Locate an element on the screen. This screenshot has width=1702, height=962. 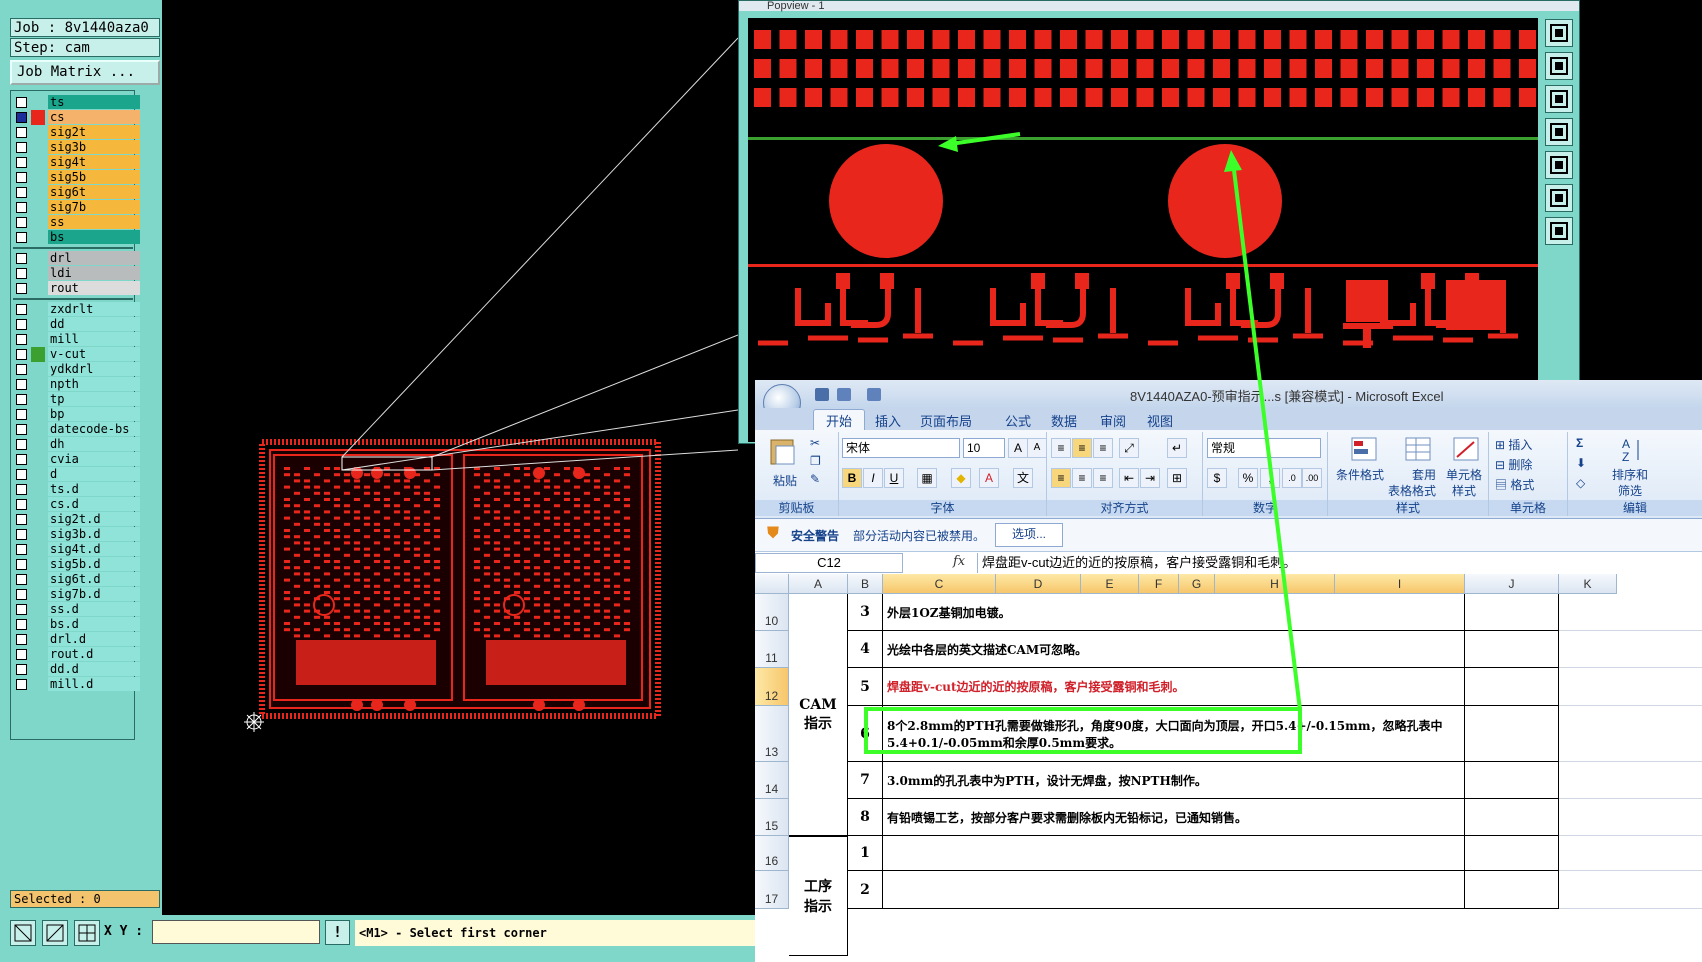
layer-row-mill: mill is located at coordinates (75, 339).